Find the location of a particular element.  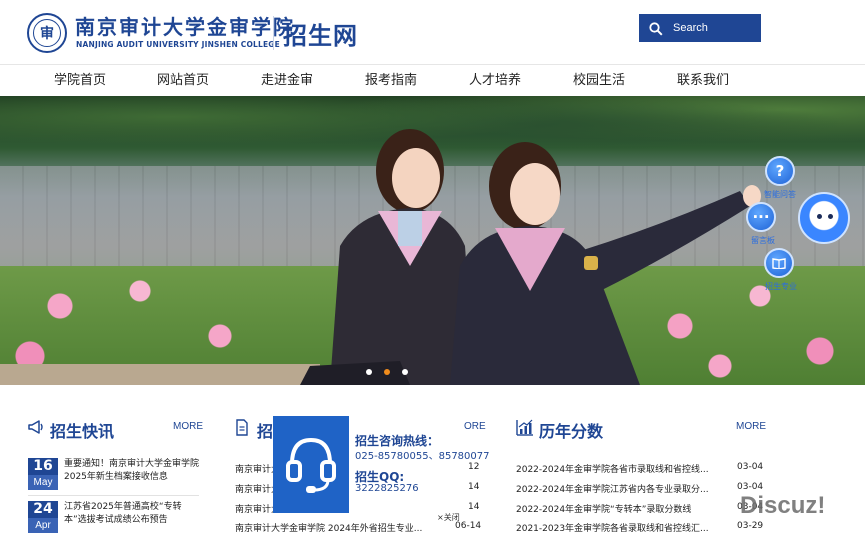

news-section-title: 招生快讯 is located at coordinates (82, 431).